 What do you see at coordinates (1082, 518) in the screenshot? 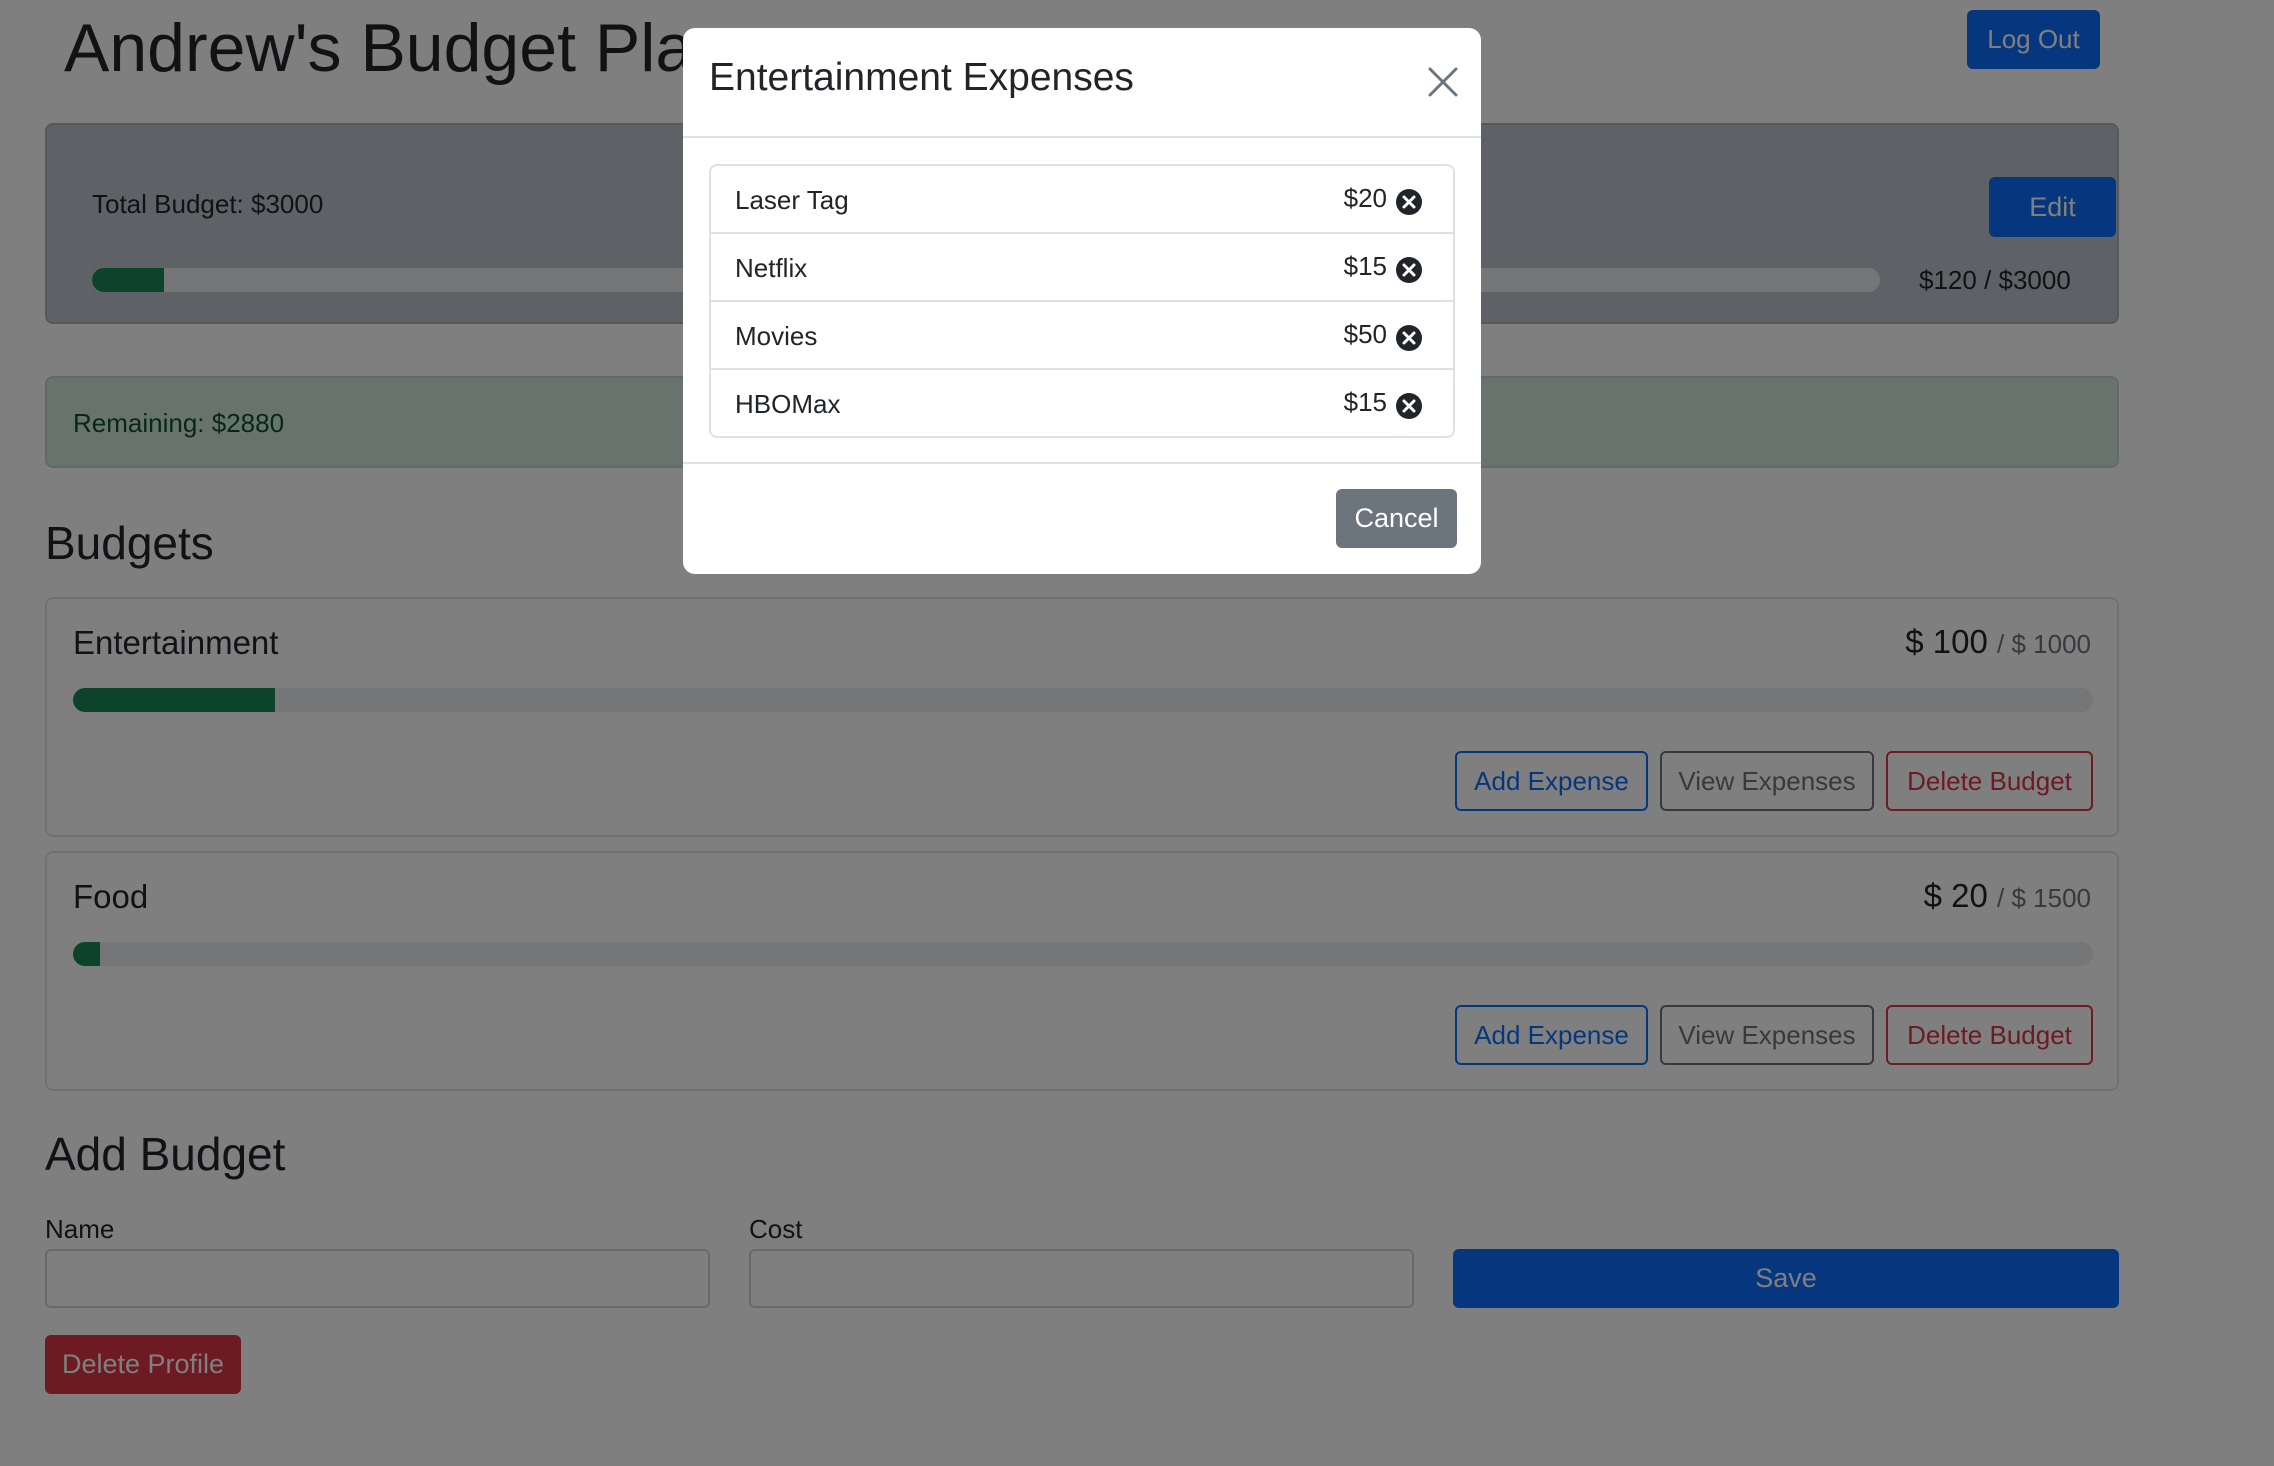
I see `modal-footer: Cancel` at bounding box center [1082, 518].